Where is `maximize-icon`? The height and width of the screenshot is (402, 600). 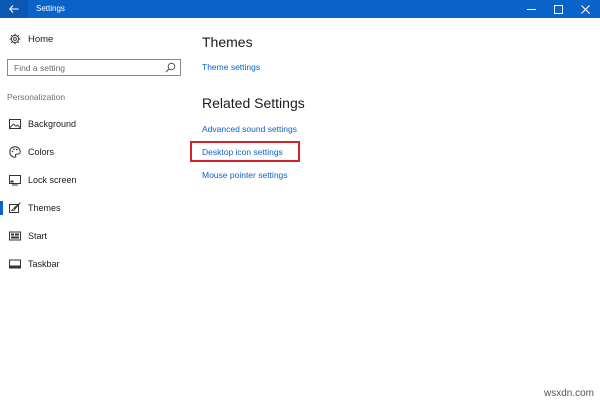
maximize-icon is located at coordinates (558, 9).